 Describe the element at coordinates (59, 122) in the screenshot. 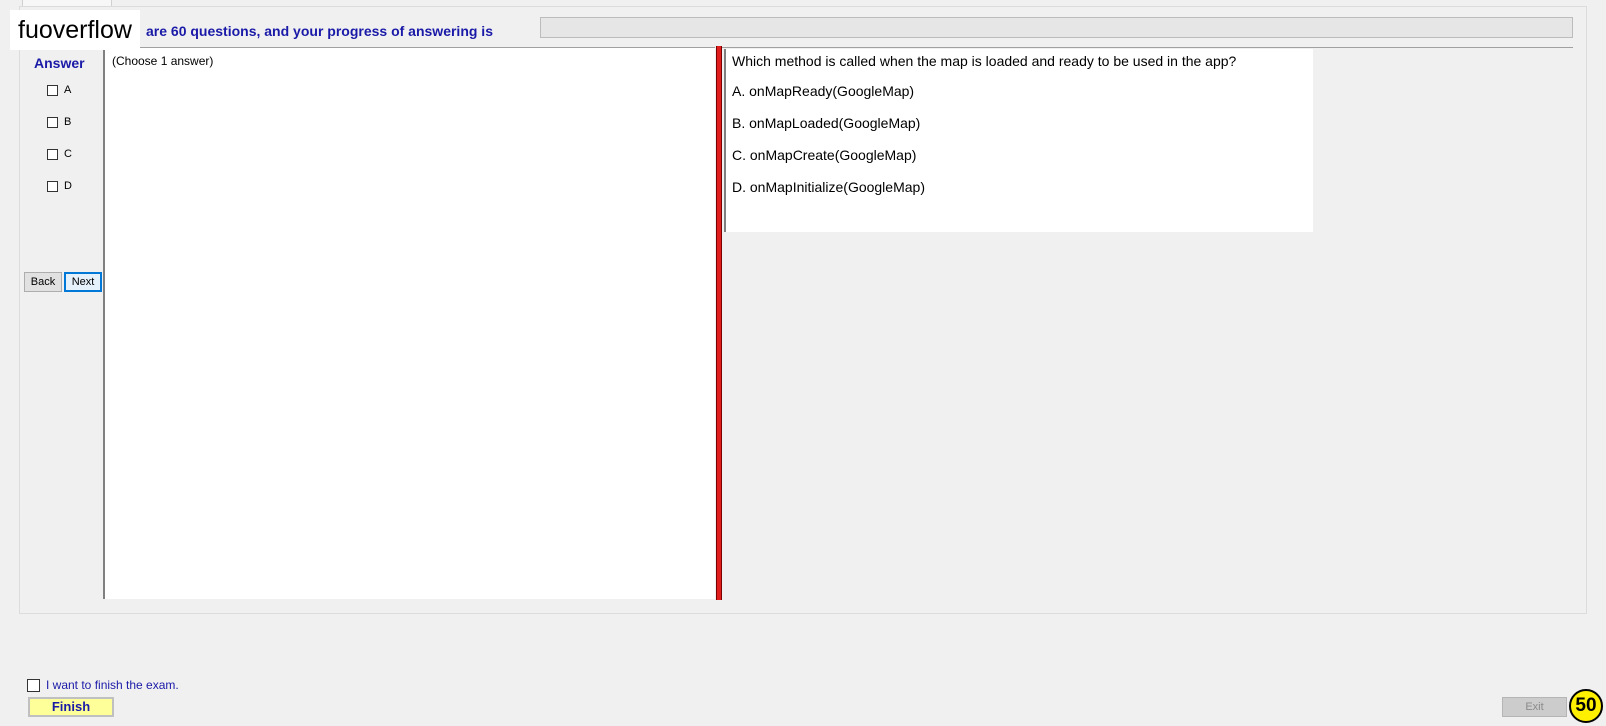

I see `answer-option-b: B` at that location.